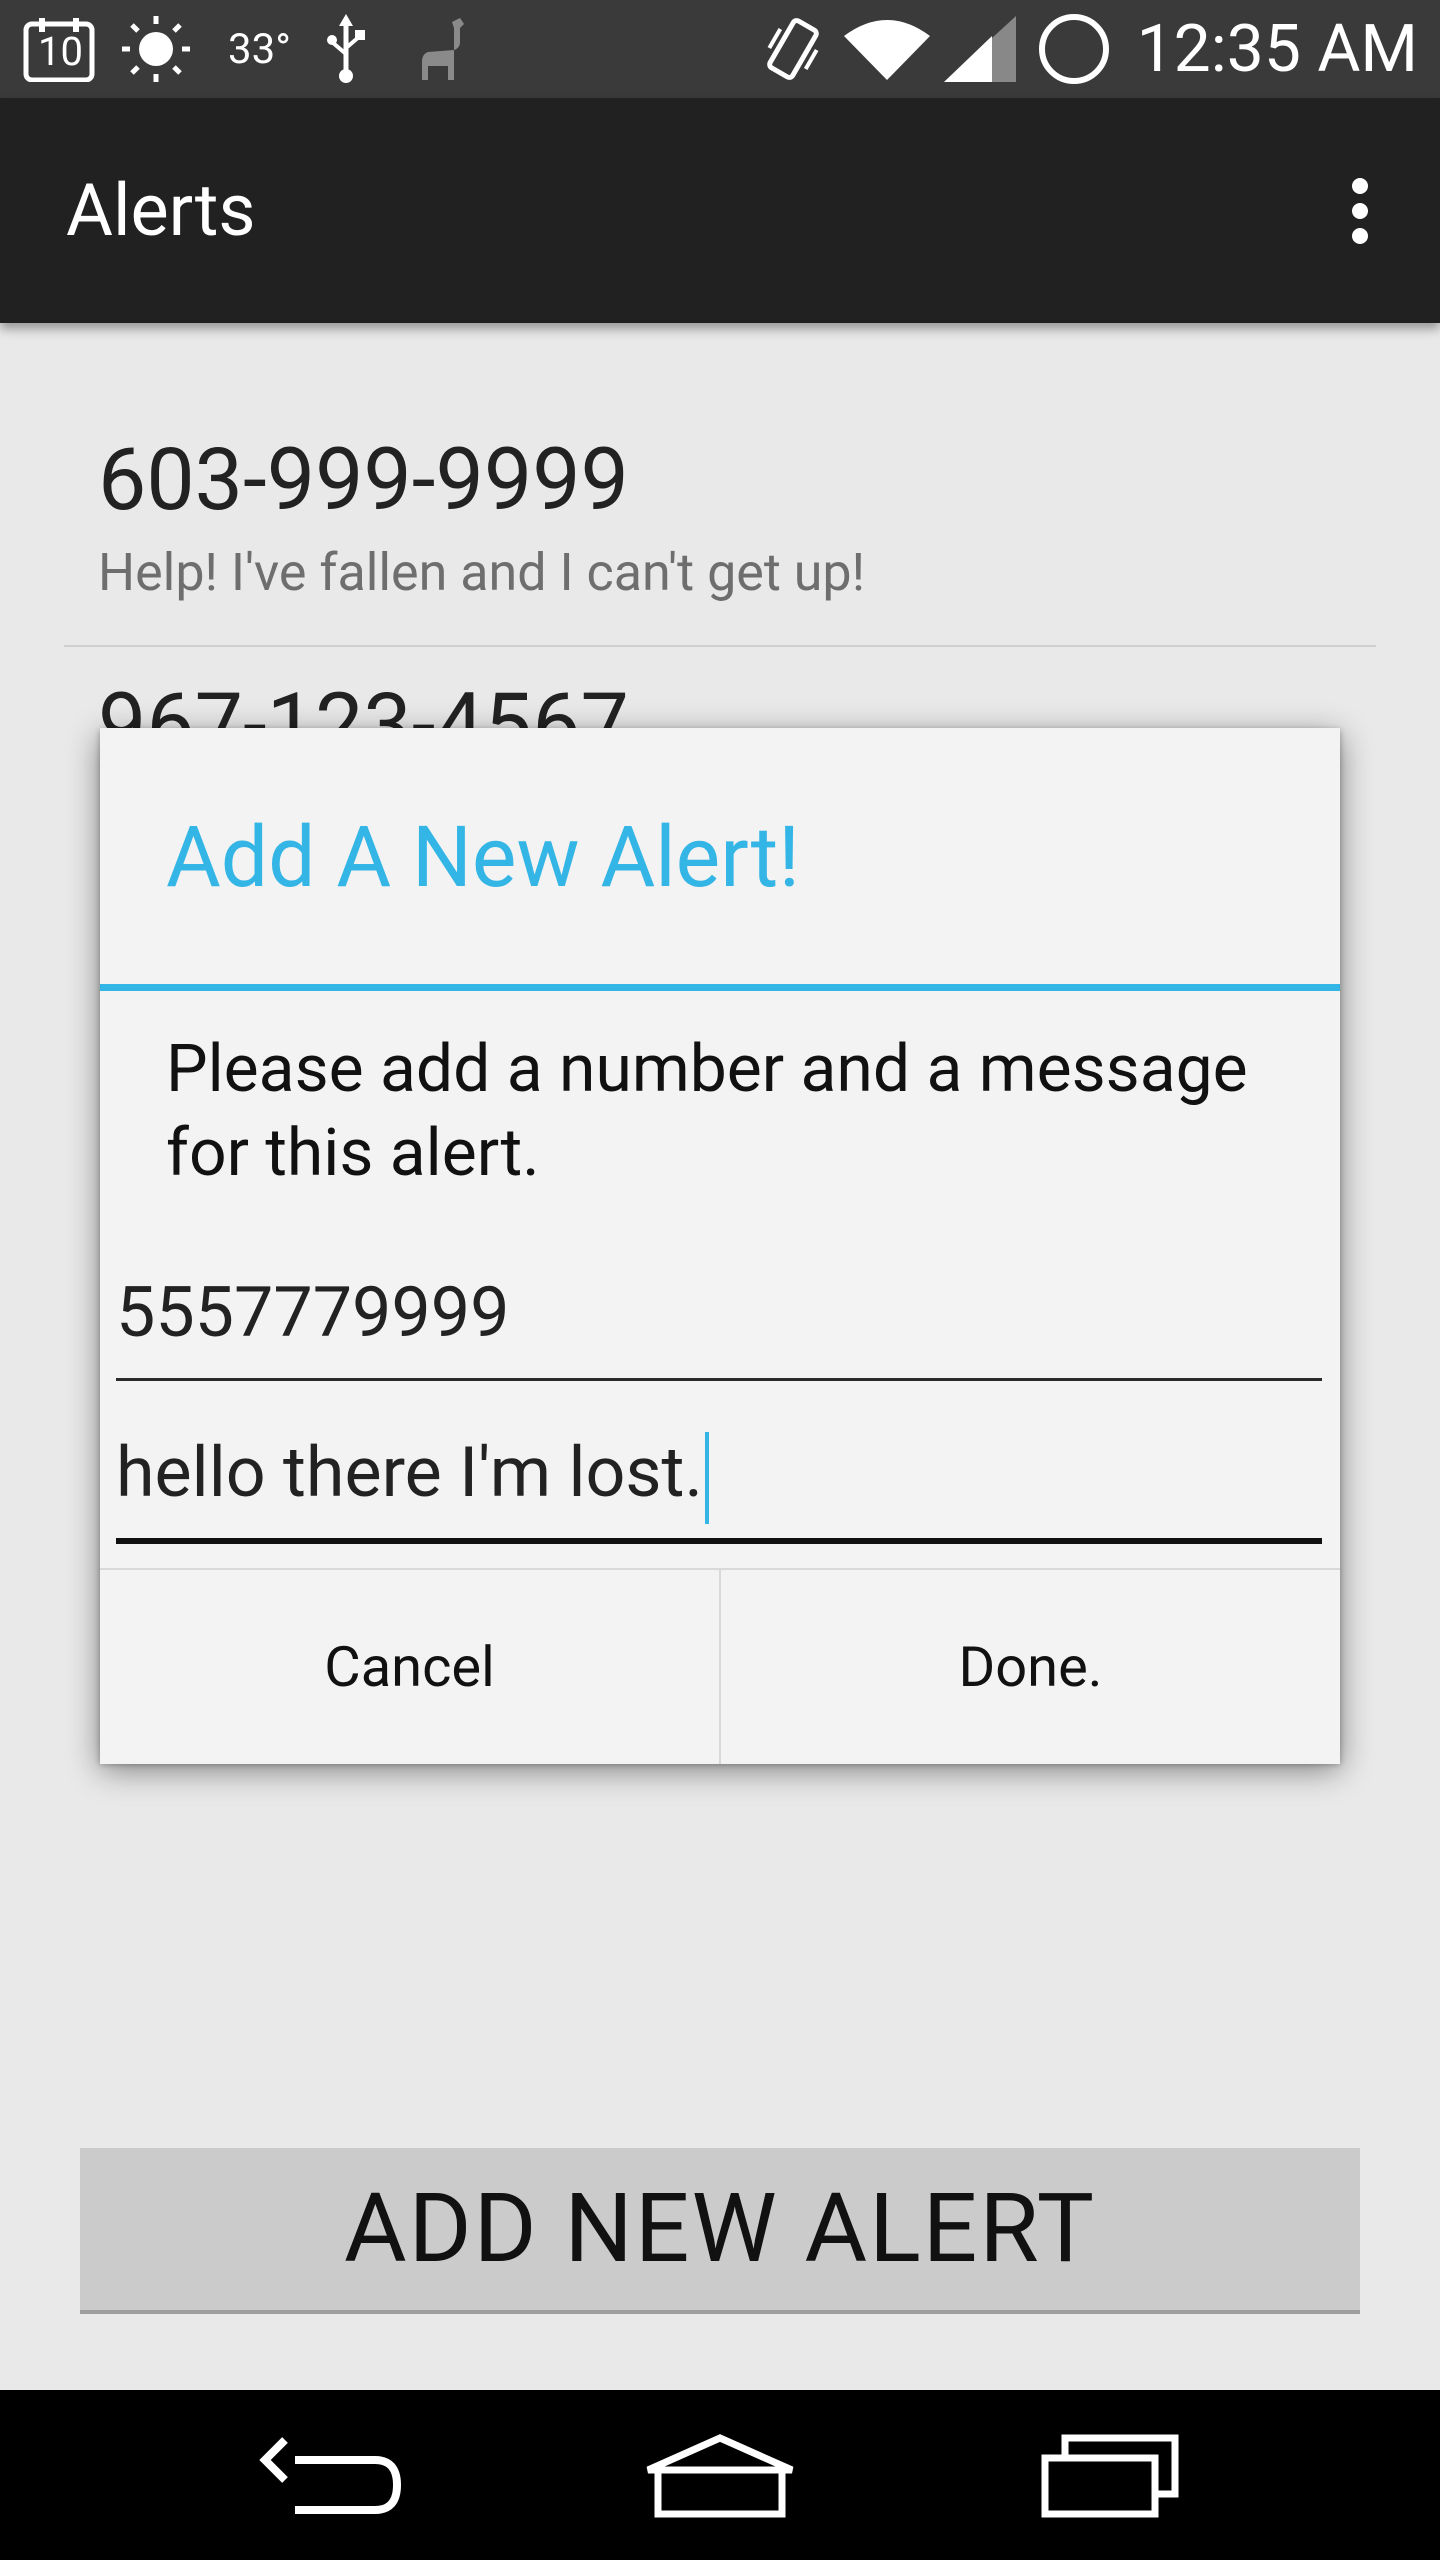  Describe the element at coordinates (720, 987) in the screenshot. I see `dialog-divider` at that location.